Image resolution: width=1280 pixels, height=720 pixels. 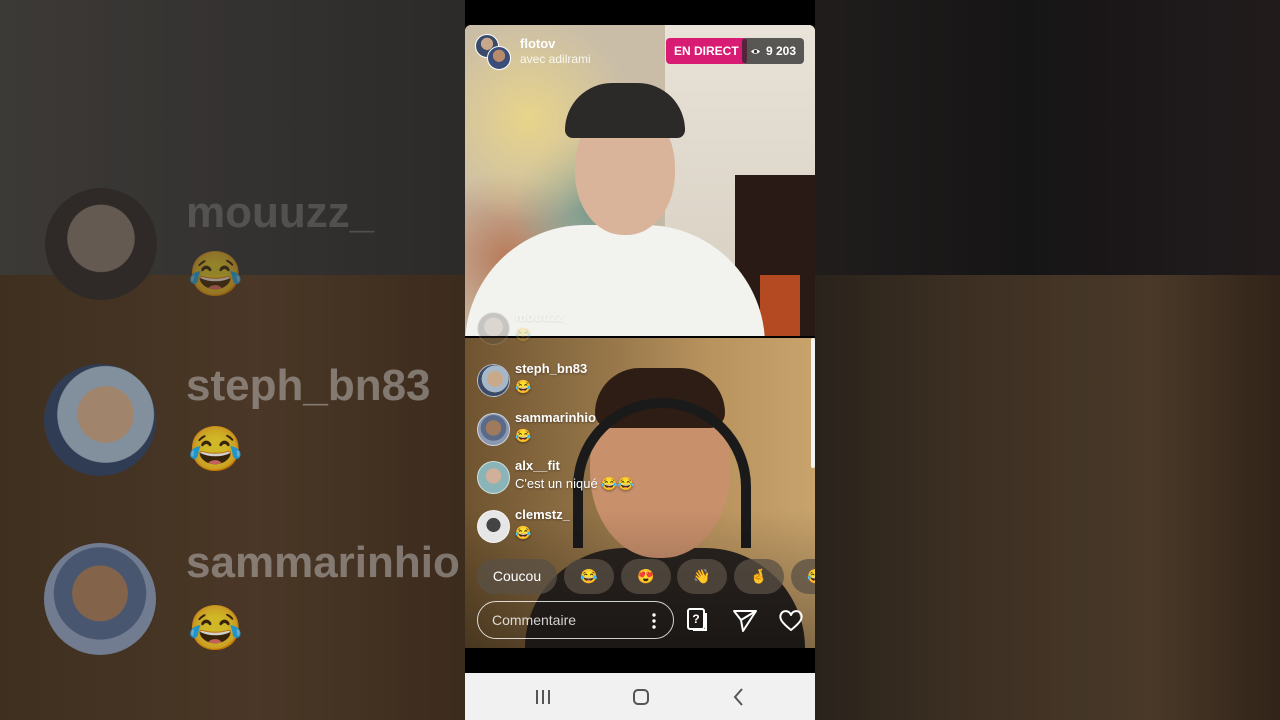 I want to click on guest-label: avec adilrami, so click(x=555, y=59).